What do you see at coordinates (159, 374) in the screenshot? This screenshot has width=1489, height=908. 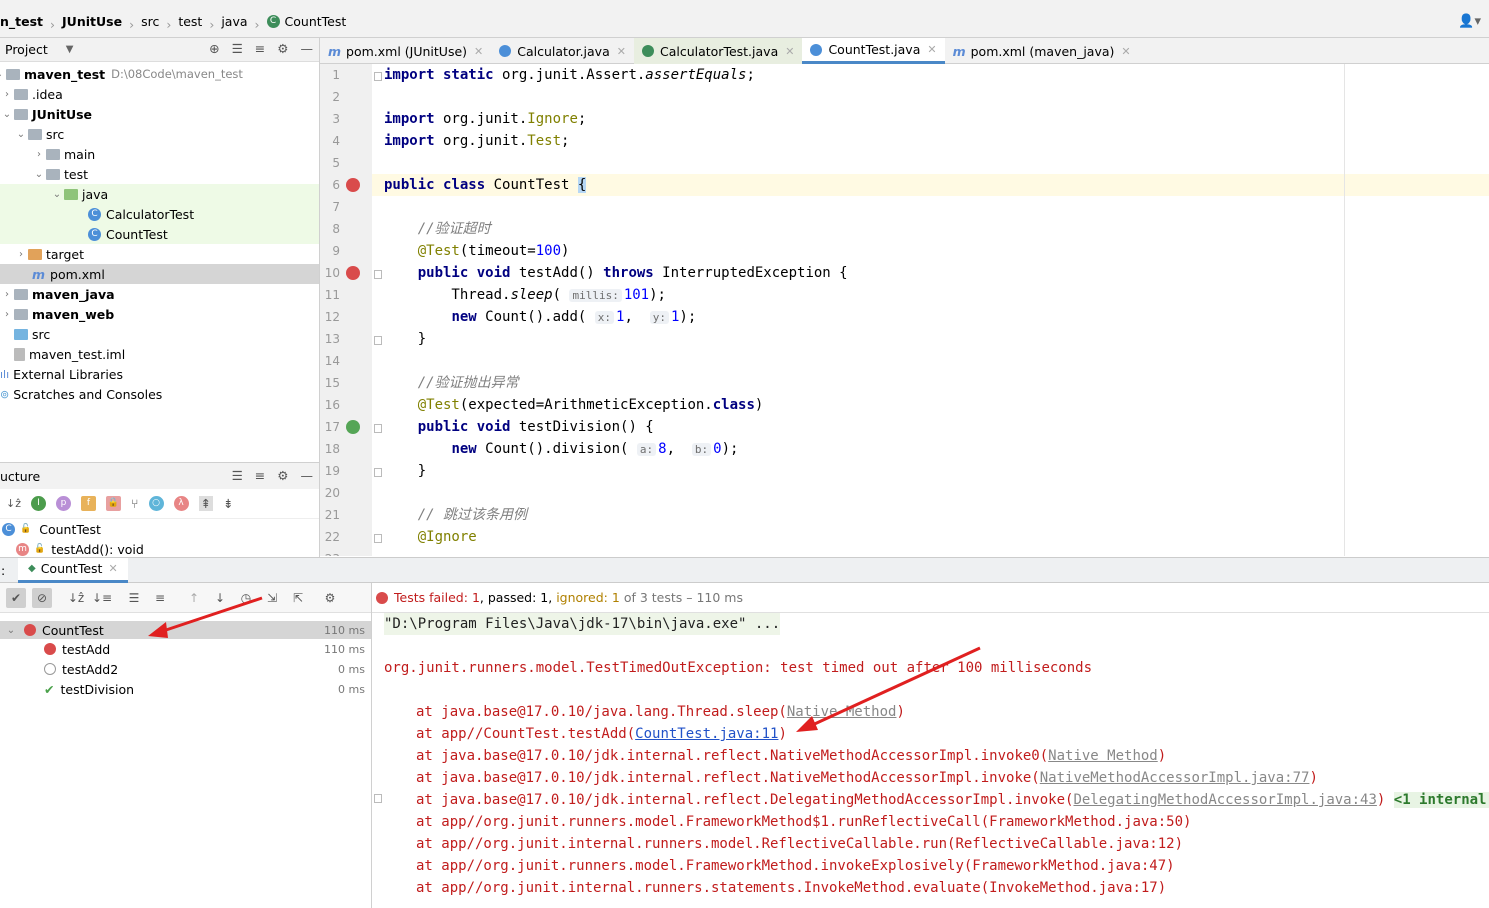 I see `tree-item: ılı External Libraries` at bounding box center [159, 374].